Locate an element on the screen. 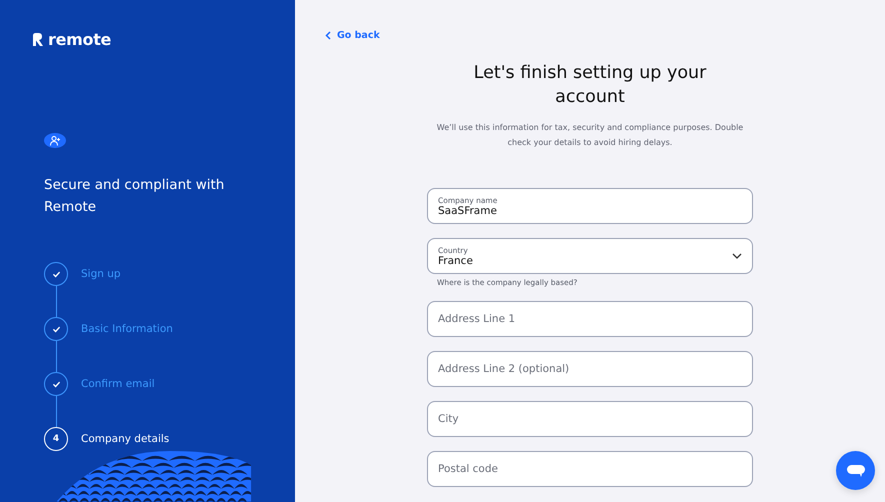  user-plus-icon is located at coordinates (55, 140).